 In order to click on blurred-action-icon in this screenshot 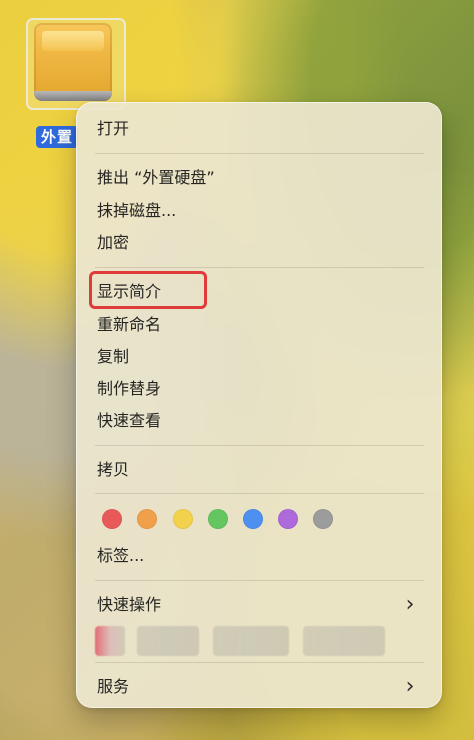, I will do `click(110, 641)`.